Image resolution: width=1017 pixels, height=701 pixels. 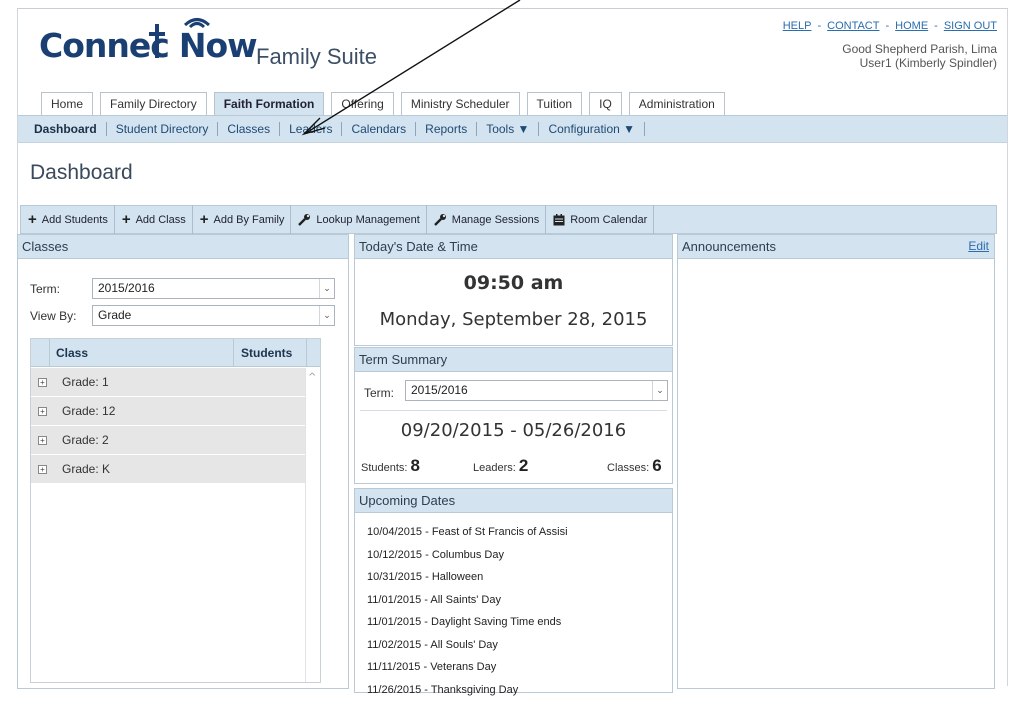 What do you see at coordinates (659, 390) in the screenshot?
I see `chevron-down-icon: ⌄` at bounding box center [659, 390].